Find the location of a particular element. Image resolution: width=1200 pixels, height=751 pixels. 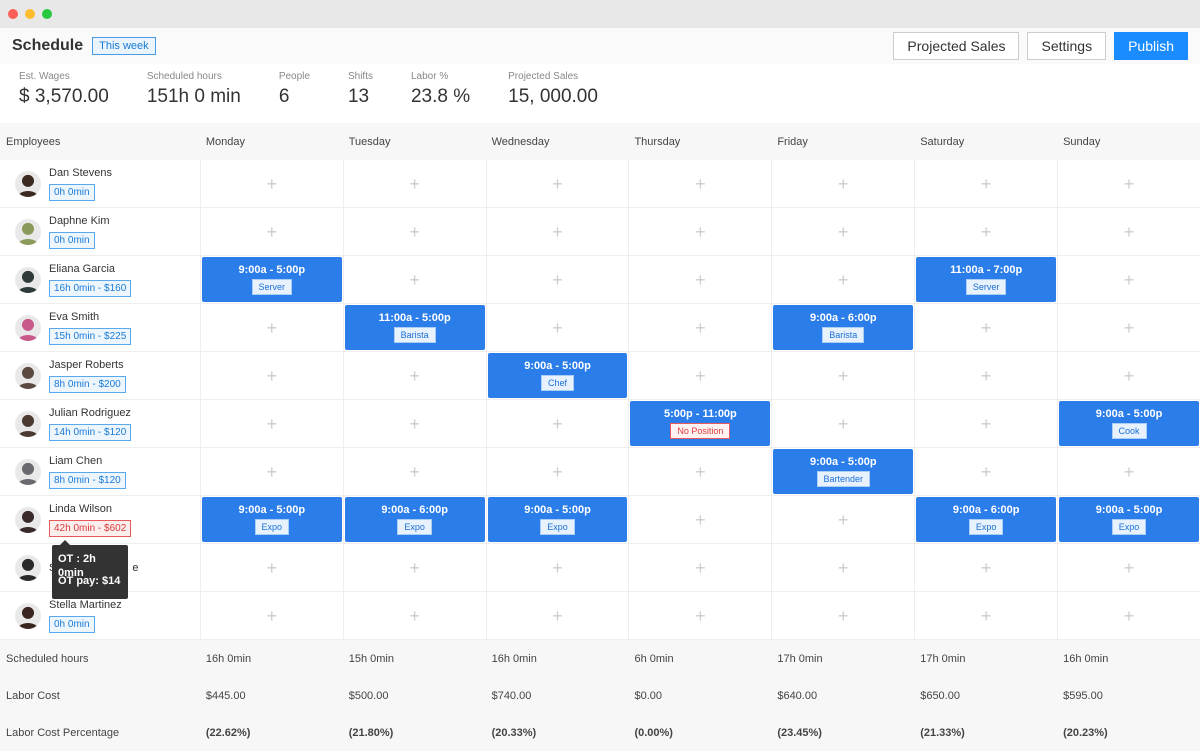

shift-block: 11:00a - 7:00p Server is located at coordinates (986, 279).